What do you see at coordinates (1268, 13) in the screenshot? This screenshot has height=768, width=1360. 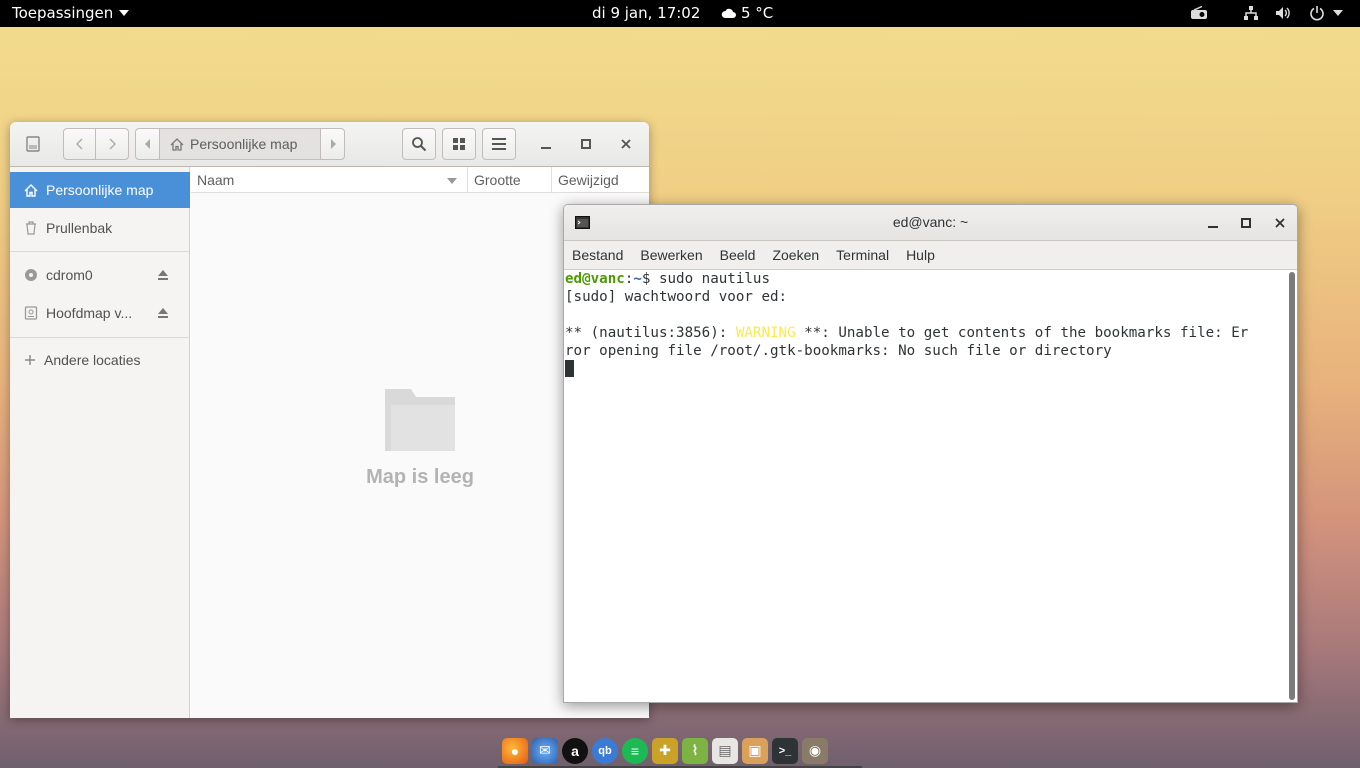 I see `system-tray` at bounding box center [1268, 13].